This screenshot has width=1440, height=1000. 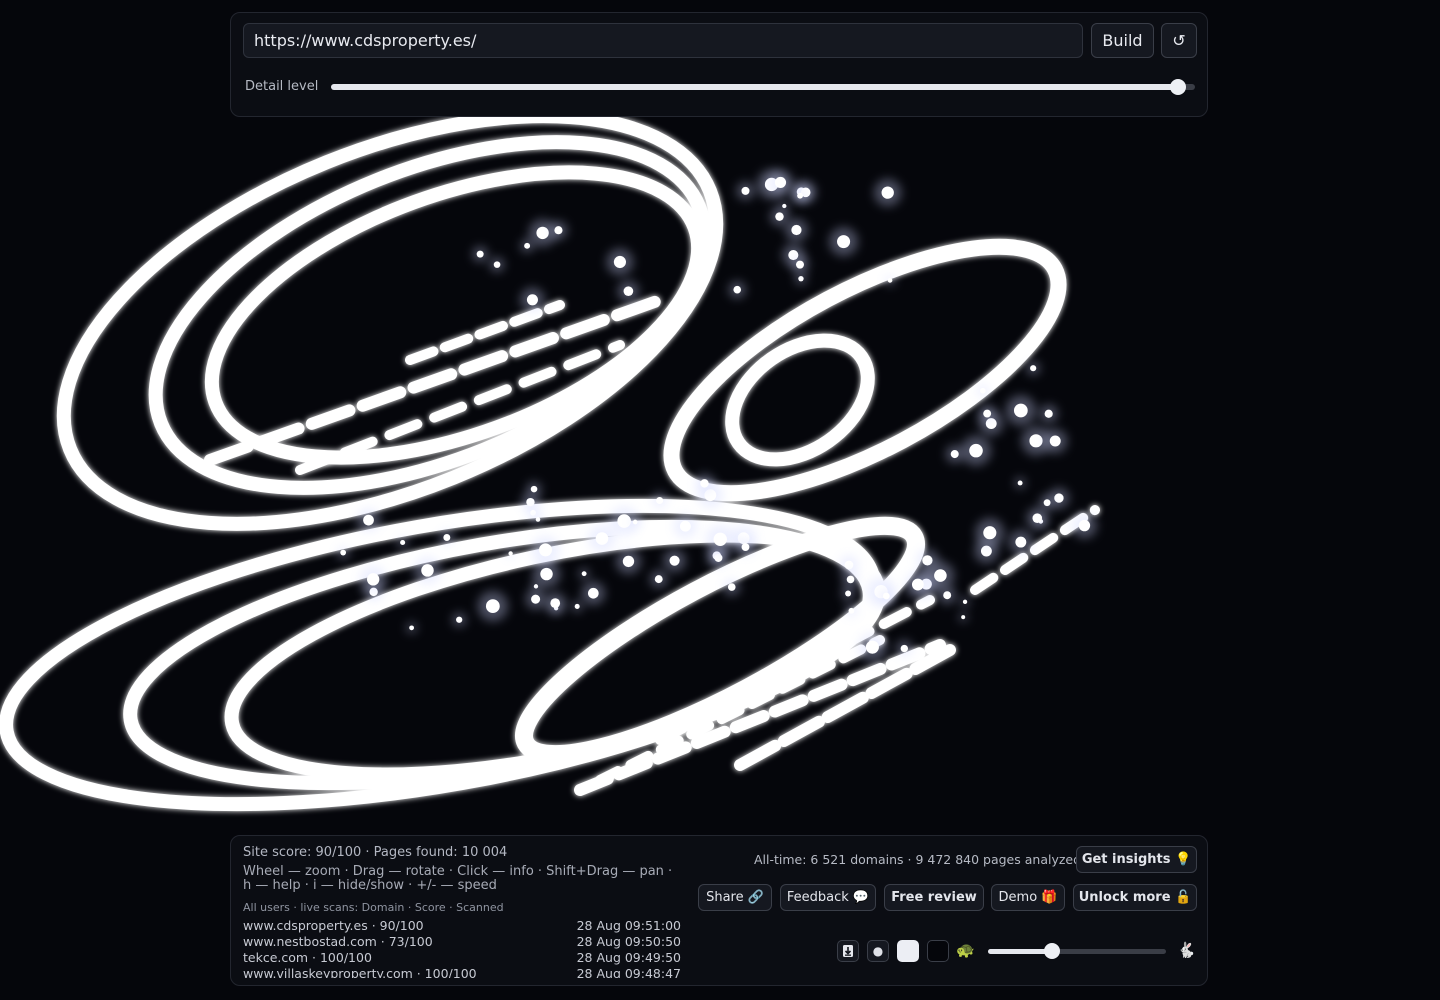 What do you see at coordinates (938, 951) in the screenshot?
I see `dark-theme-button` at bounding box center [938, 951].